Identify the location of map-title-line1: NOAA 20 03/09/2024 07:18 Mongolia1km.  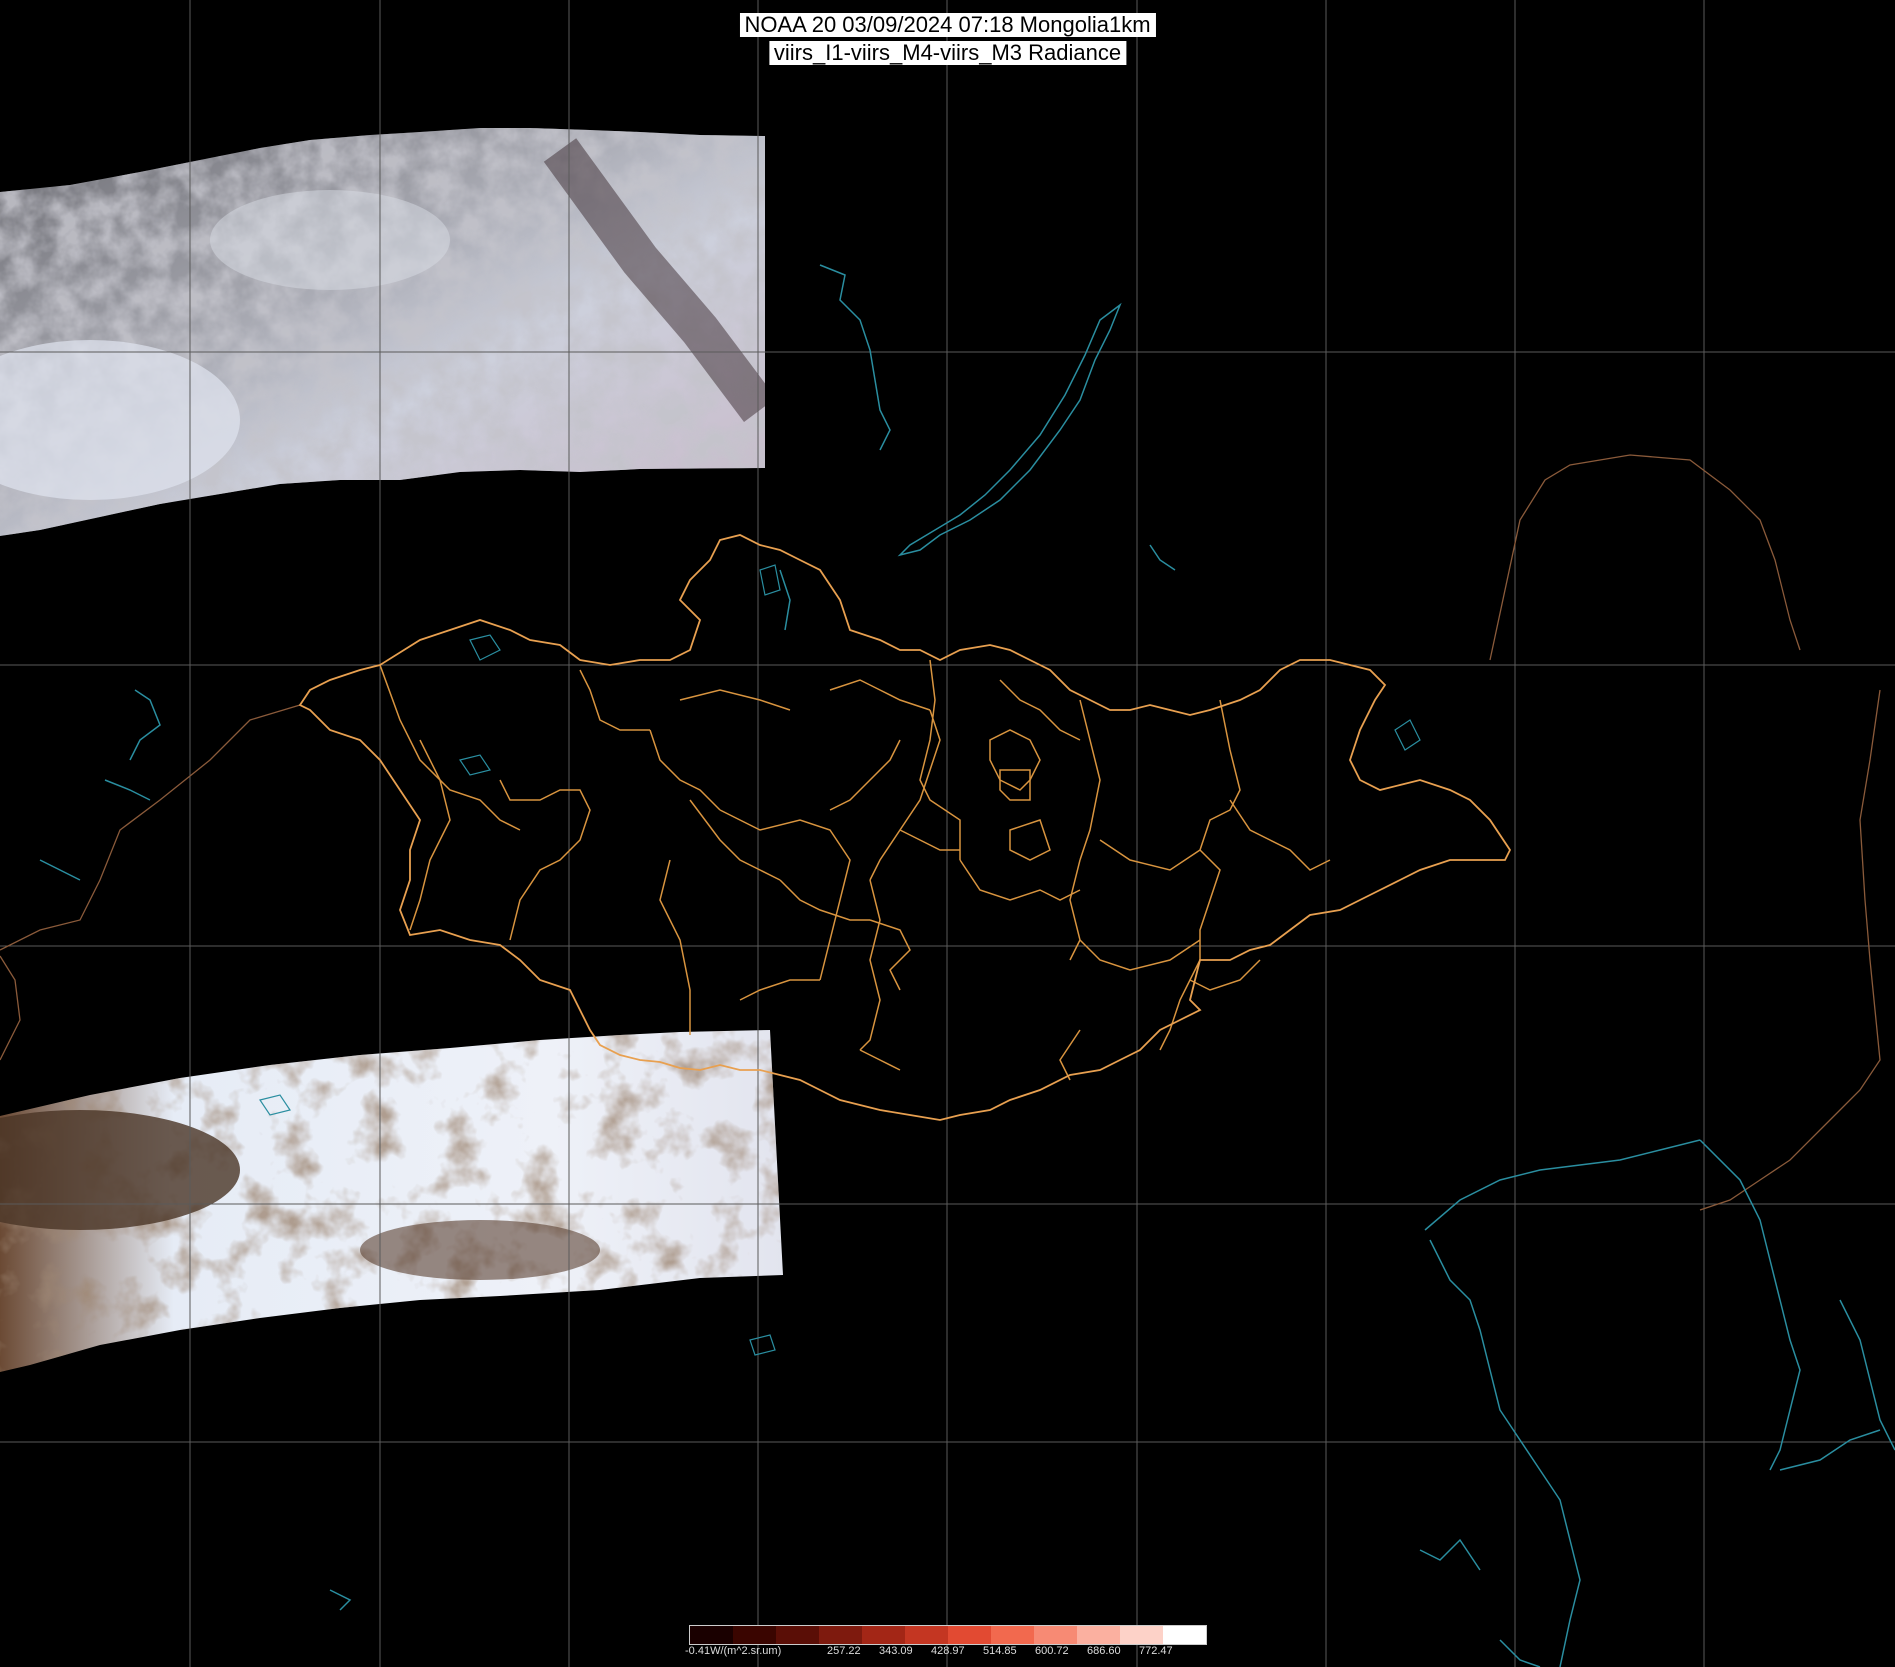
(947, 25).